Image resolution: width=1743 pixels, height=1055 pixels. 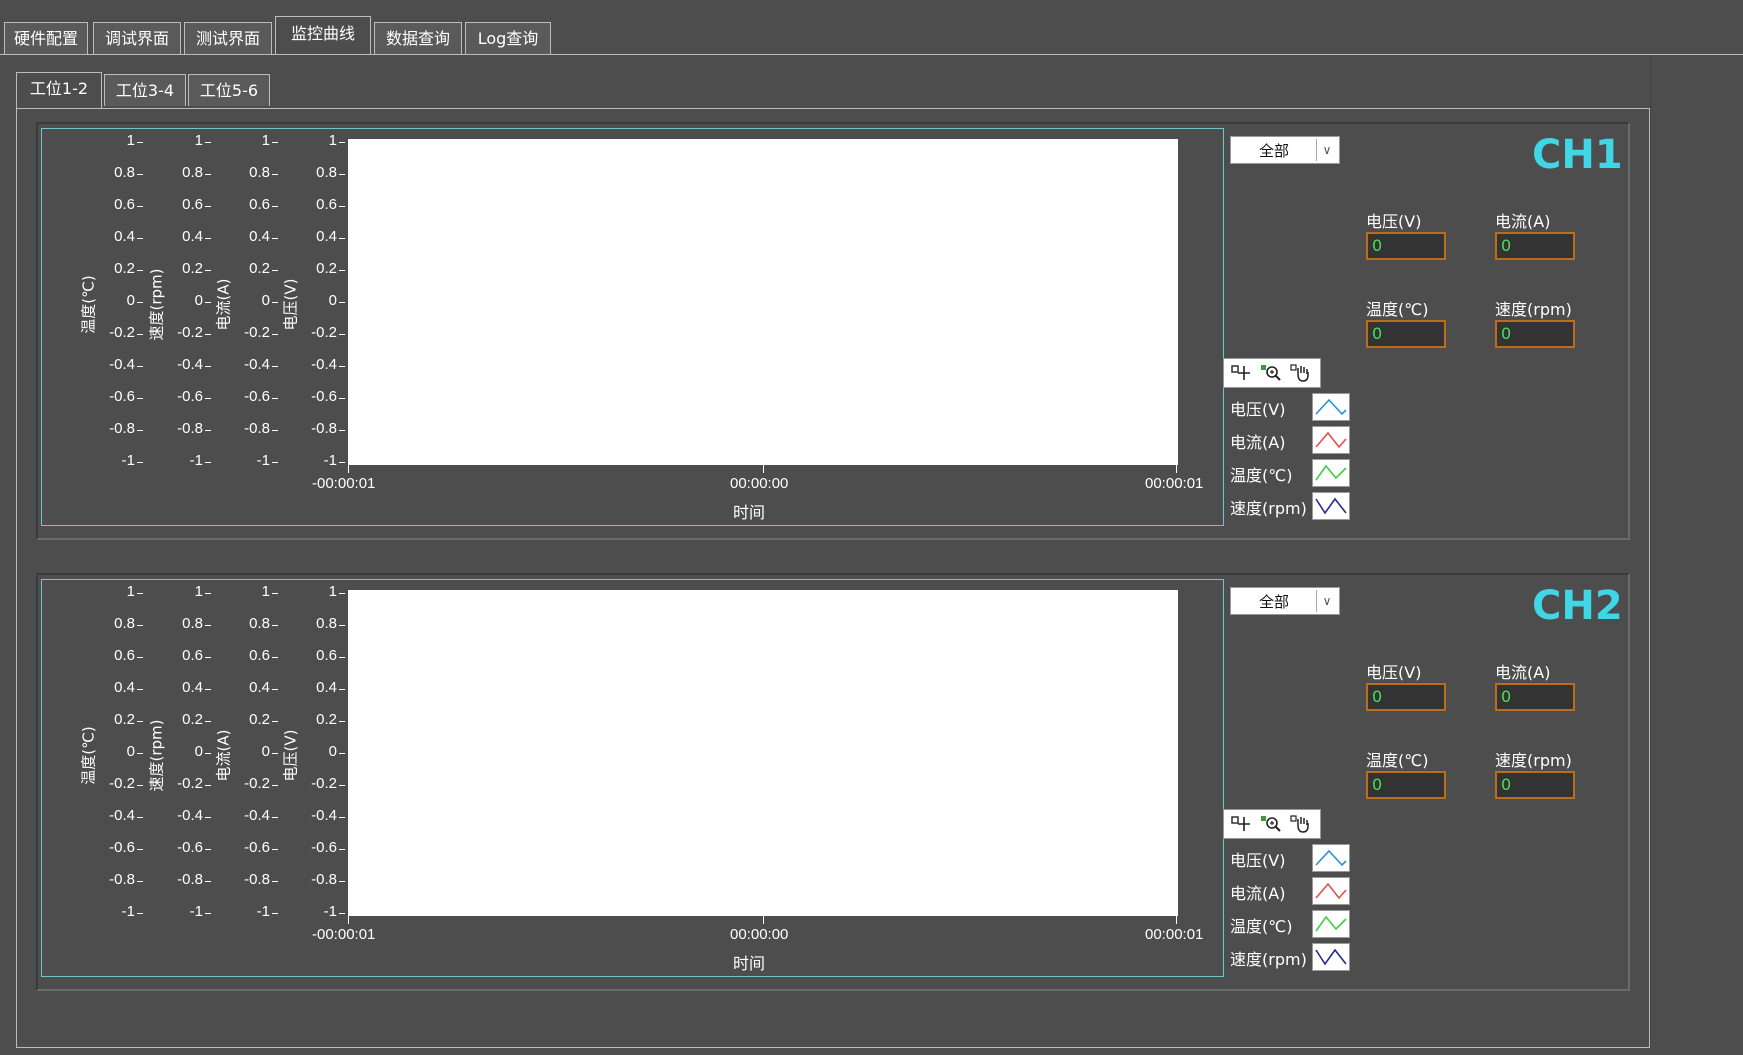 I want to click on y-axis-title: 电流(A), so click(x=223, y=755).